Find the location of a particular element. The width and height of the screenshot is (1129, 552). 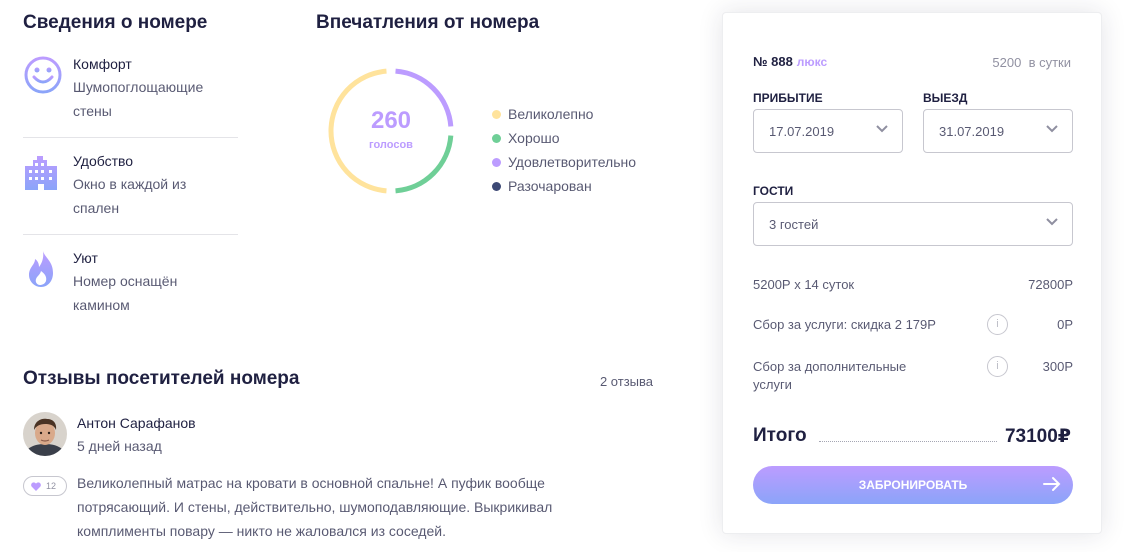

total-label: Итого is located at coordinates (780, 435).